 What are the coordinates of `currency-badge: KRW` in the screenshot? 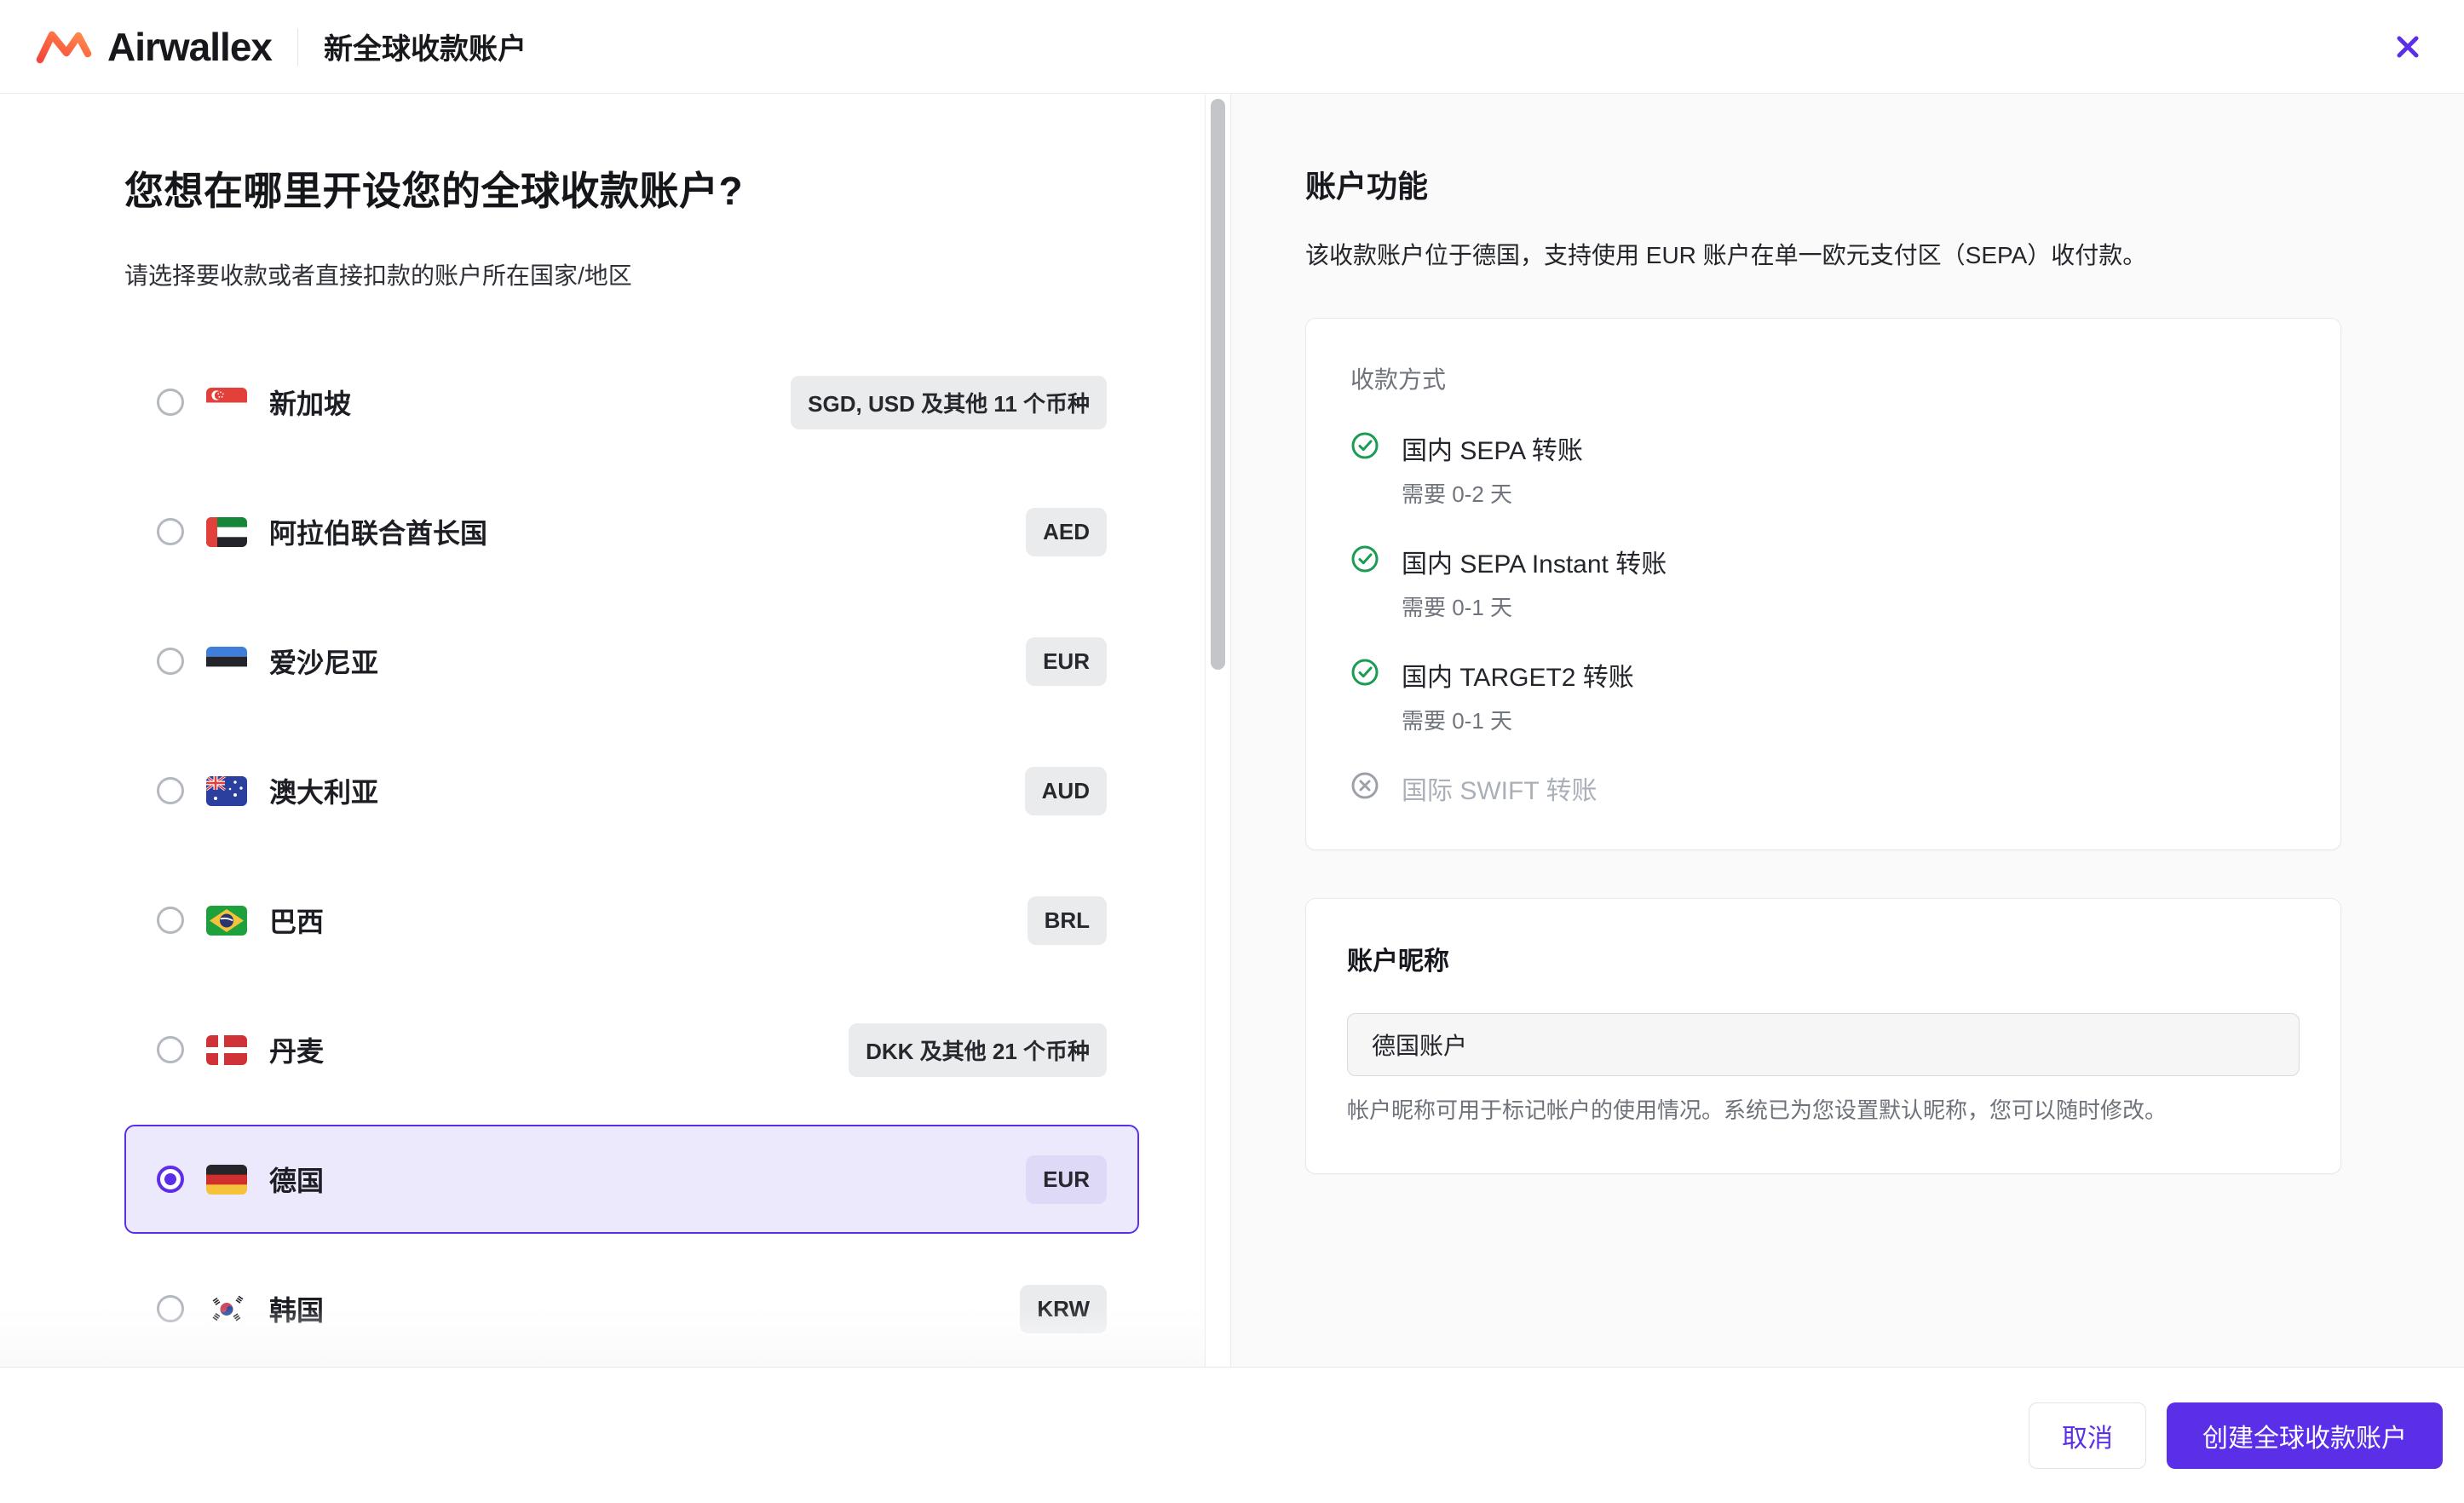 It's located at (1063, 1308).